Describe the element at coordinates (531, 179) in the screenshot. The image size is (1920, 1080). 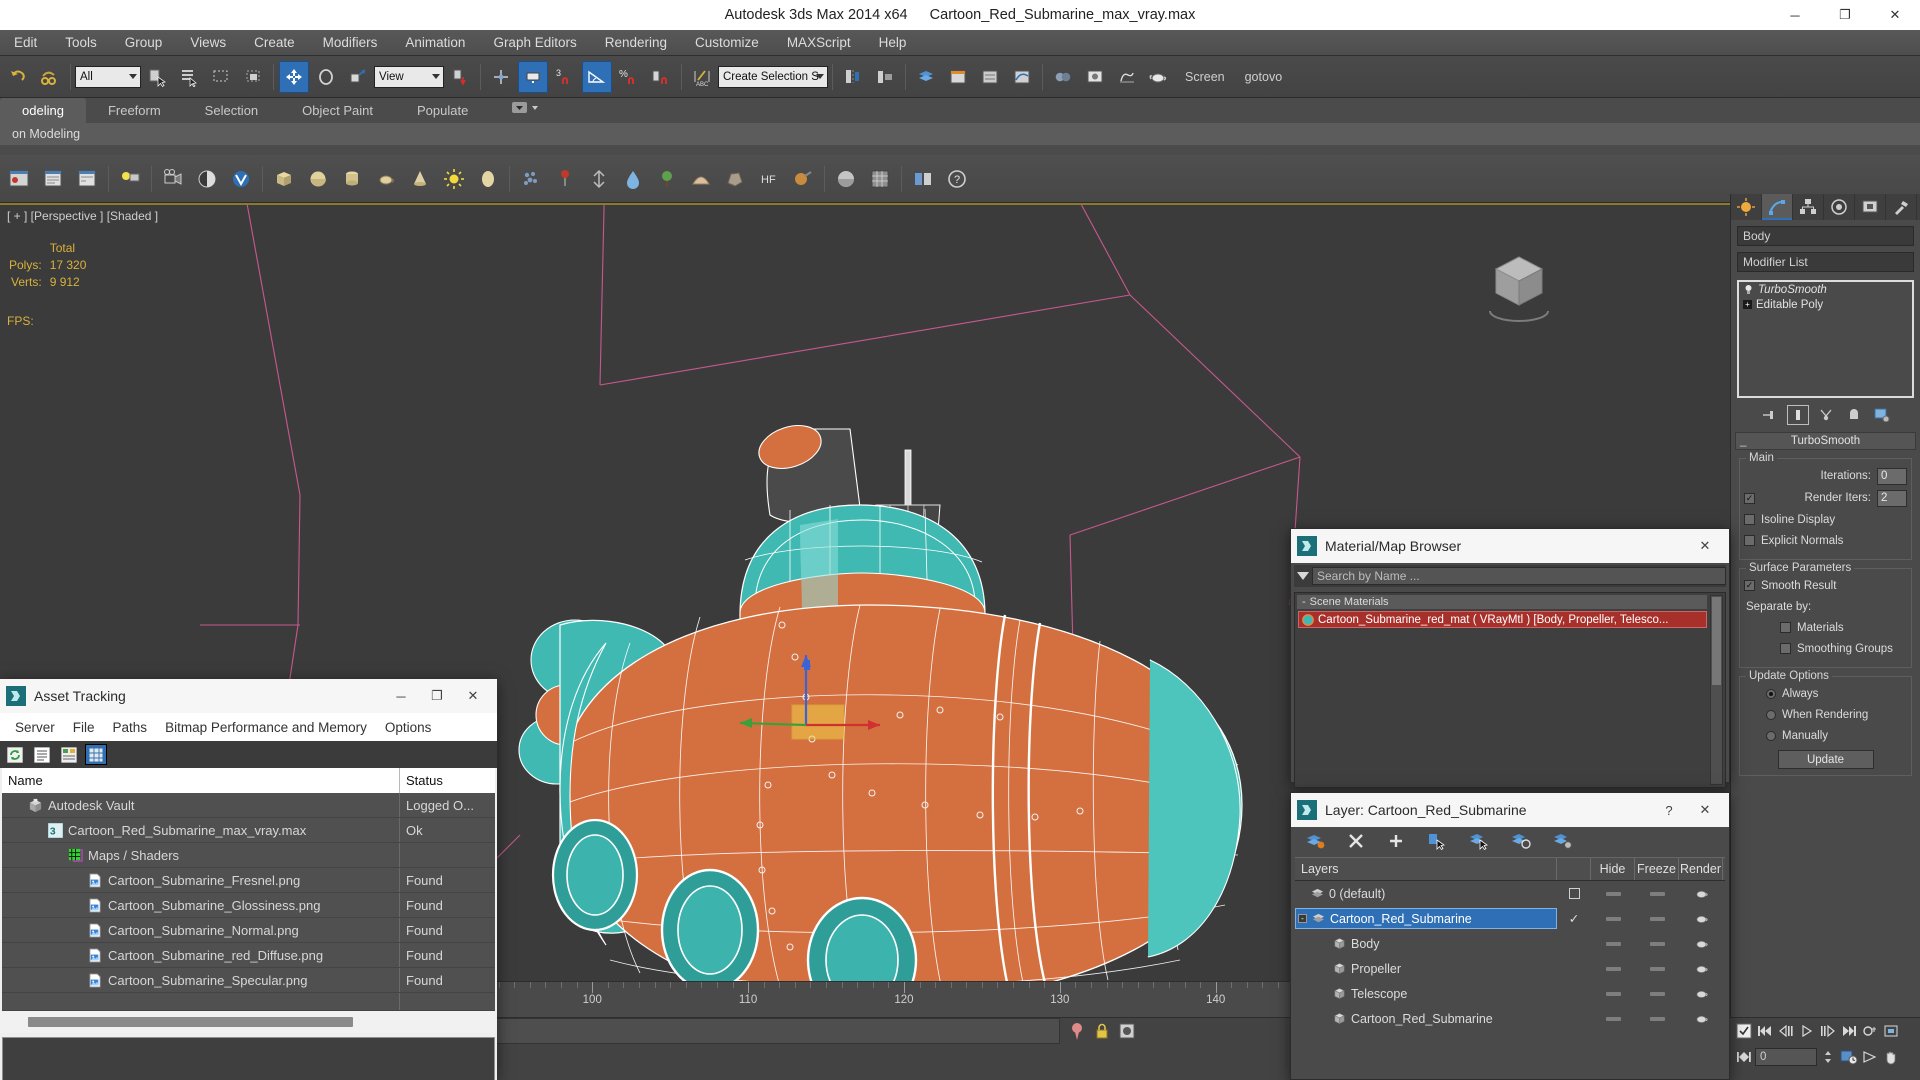
I see `particle-system-icon` at that location.